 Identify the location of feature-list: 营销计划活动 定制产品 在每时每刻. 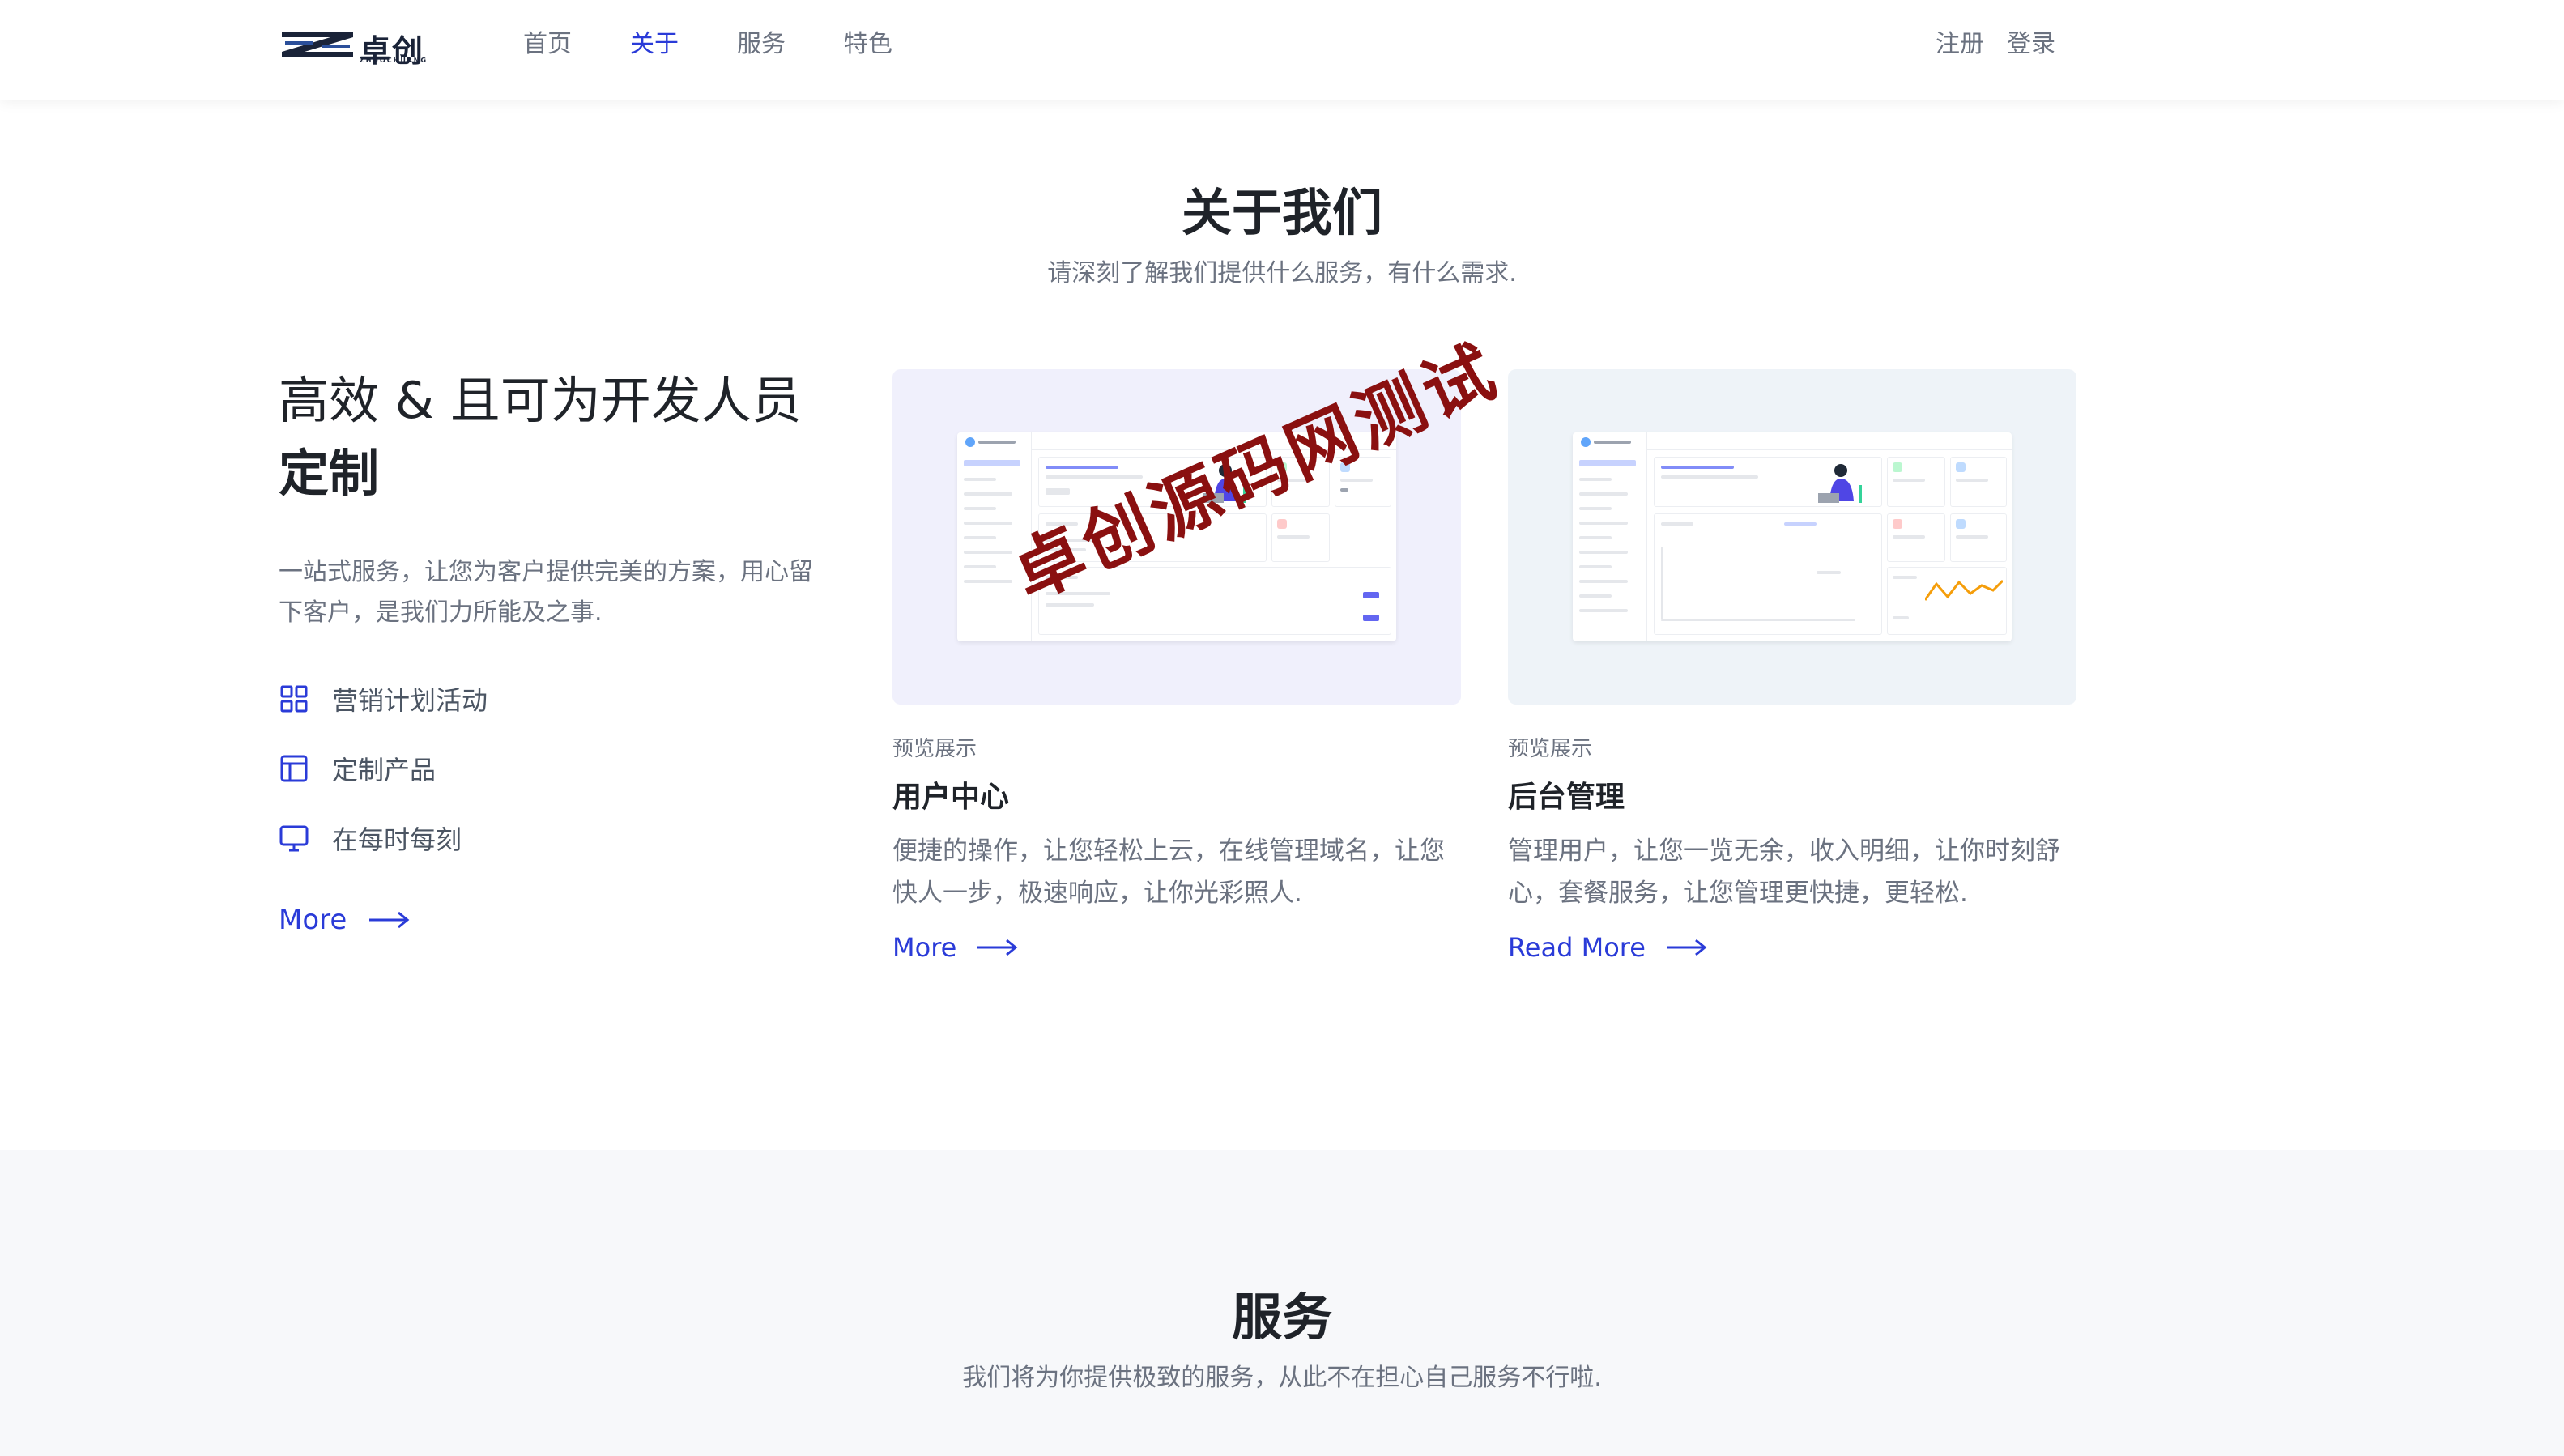
(554, 768).